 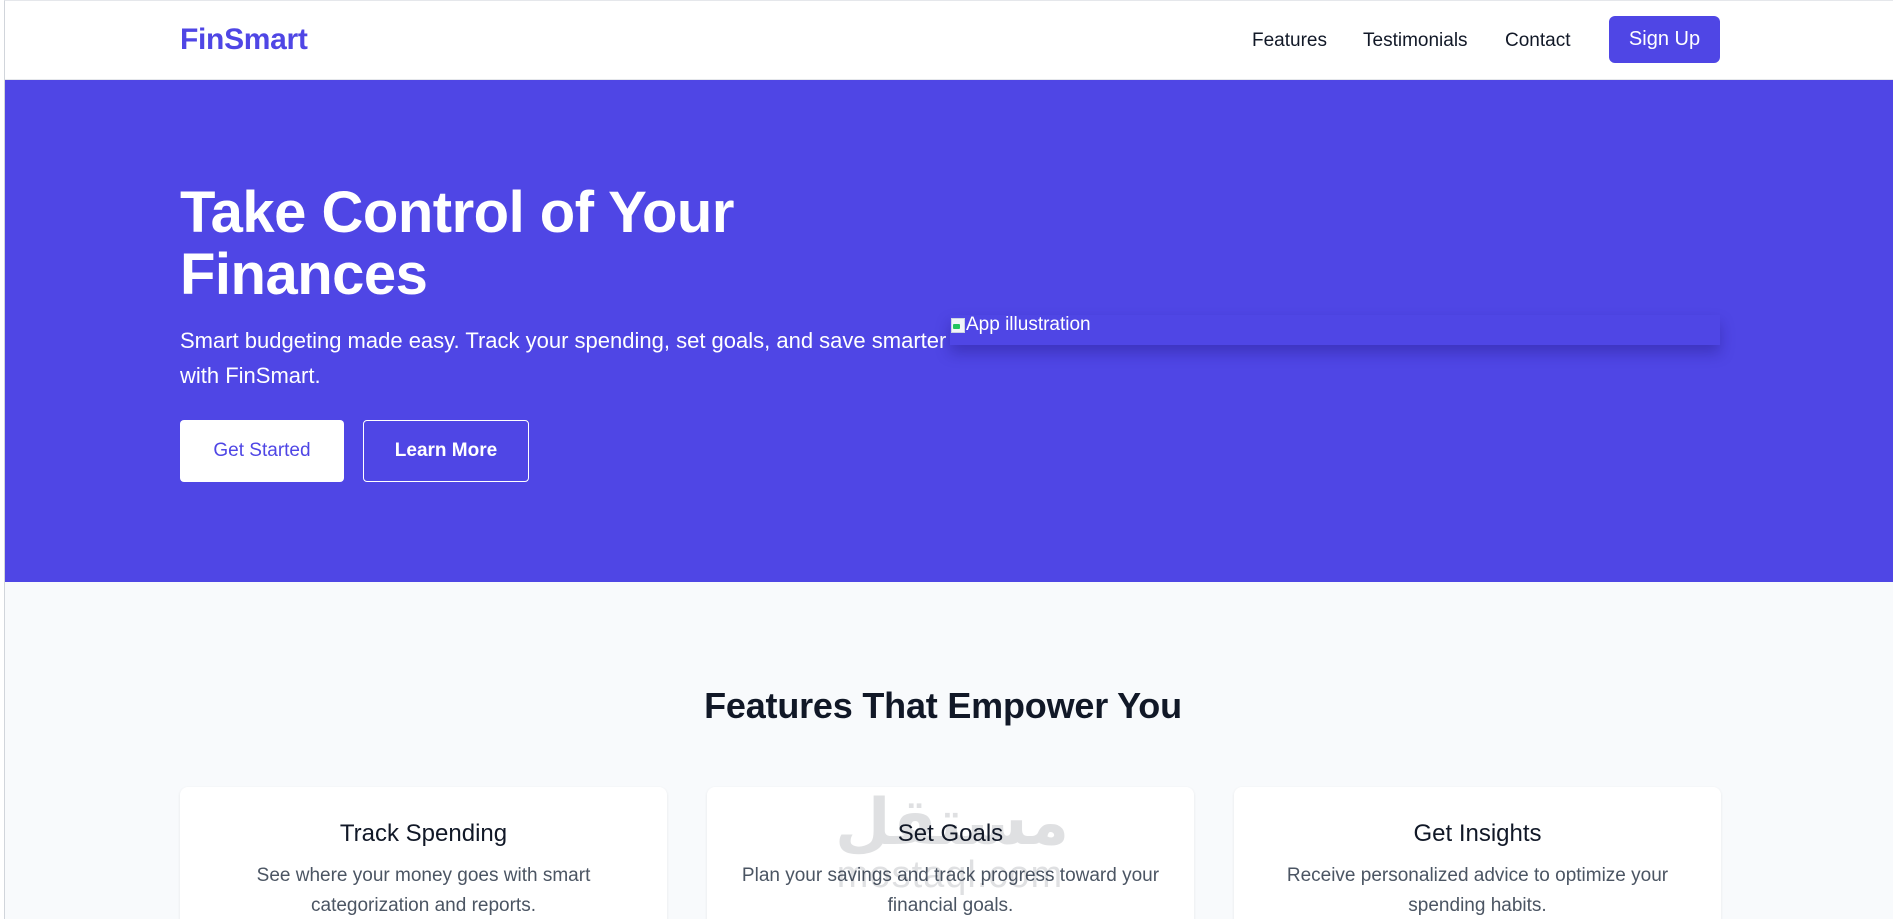 What do you see at coordinates (1289, 41) in the screenshot?
I see `nav-link-features: Features` at bounding box center [1289, 41].